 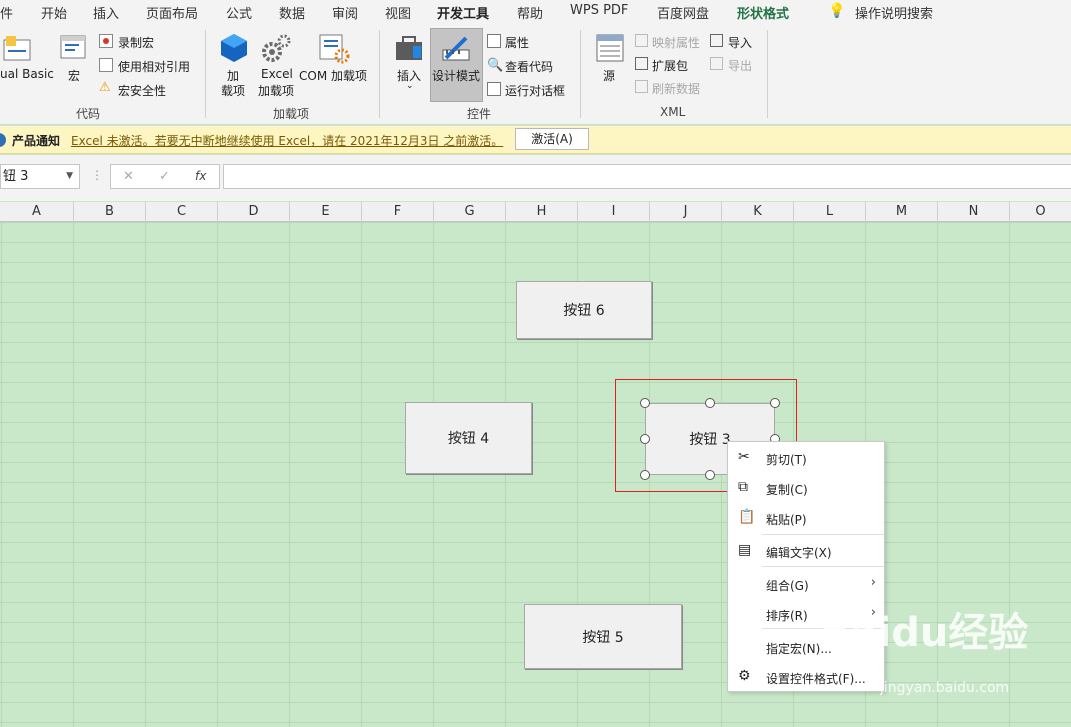 I want to click on dropdown-arrow-icon: ▼, so click(x=69, y=176).